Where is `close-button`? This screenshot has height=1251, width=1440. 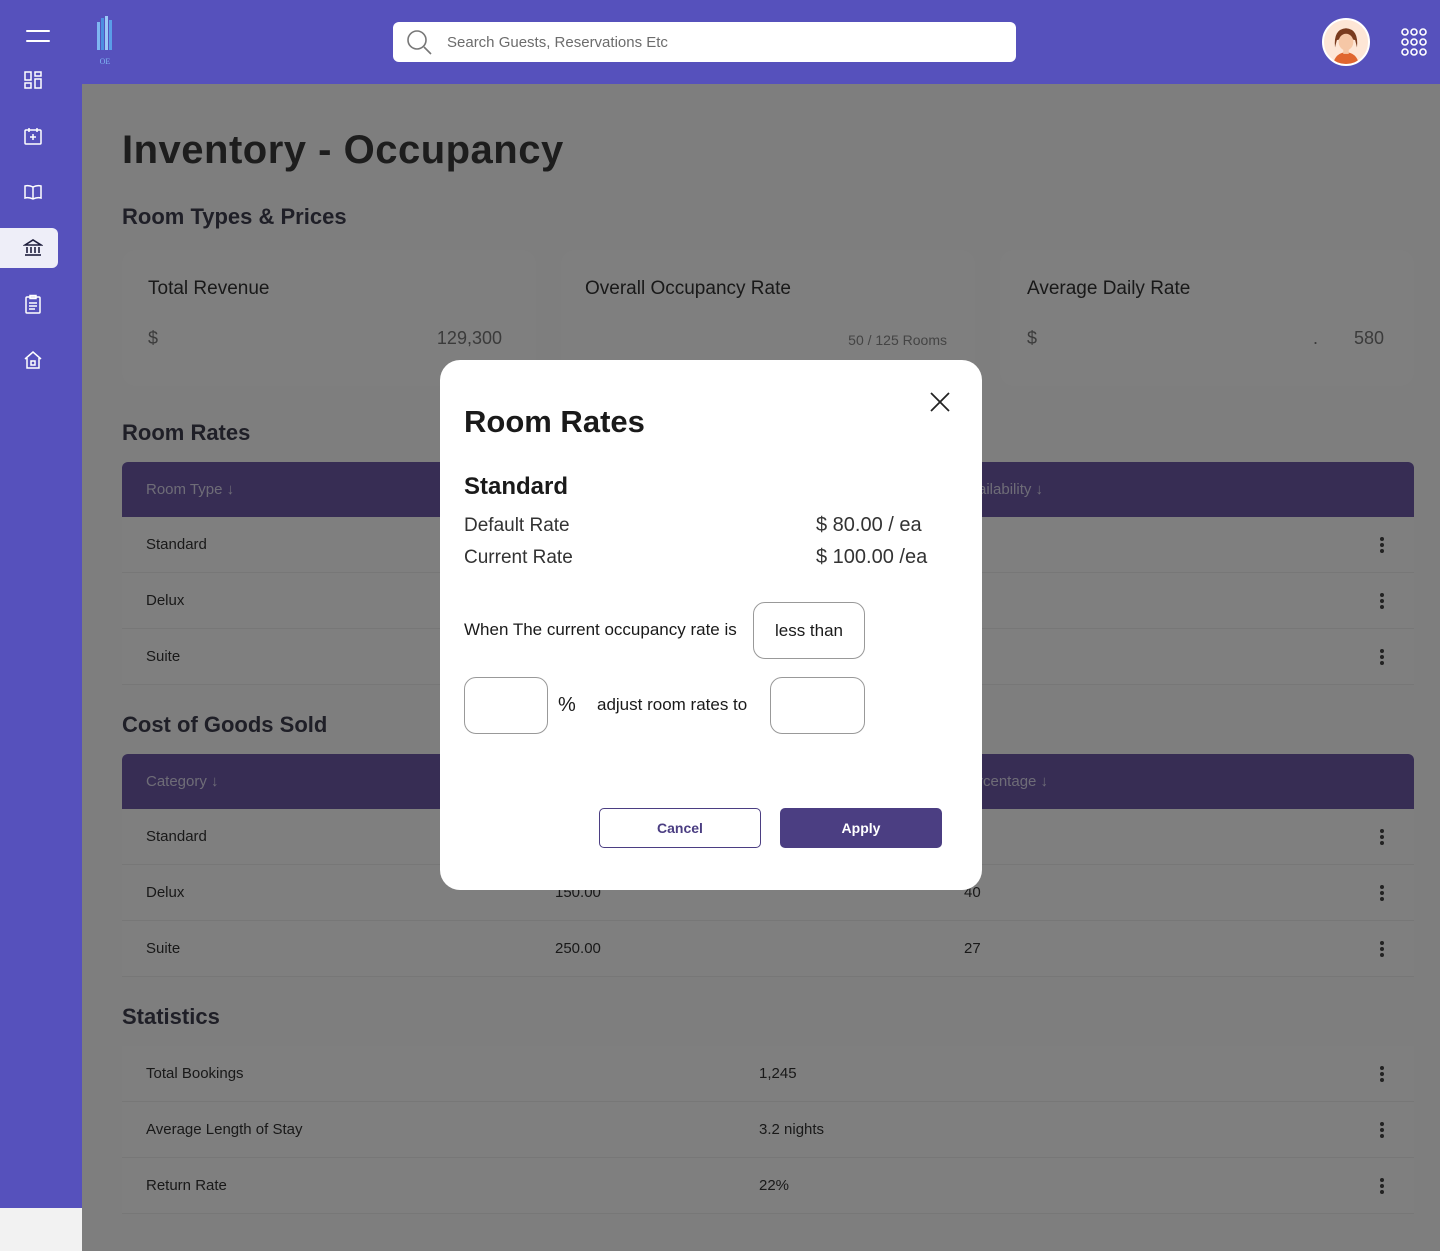 close-button is located at coordinates (940, 402).